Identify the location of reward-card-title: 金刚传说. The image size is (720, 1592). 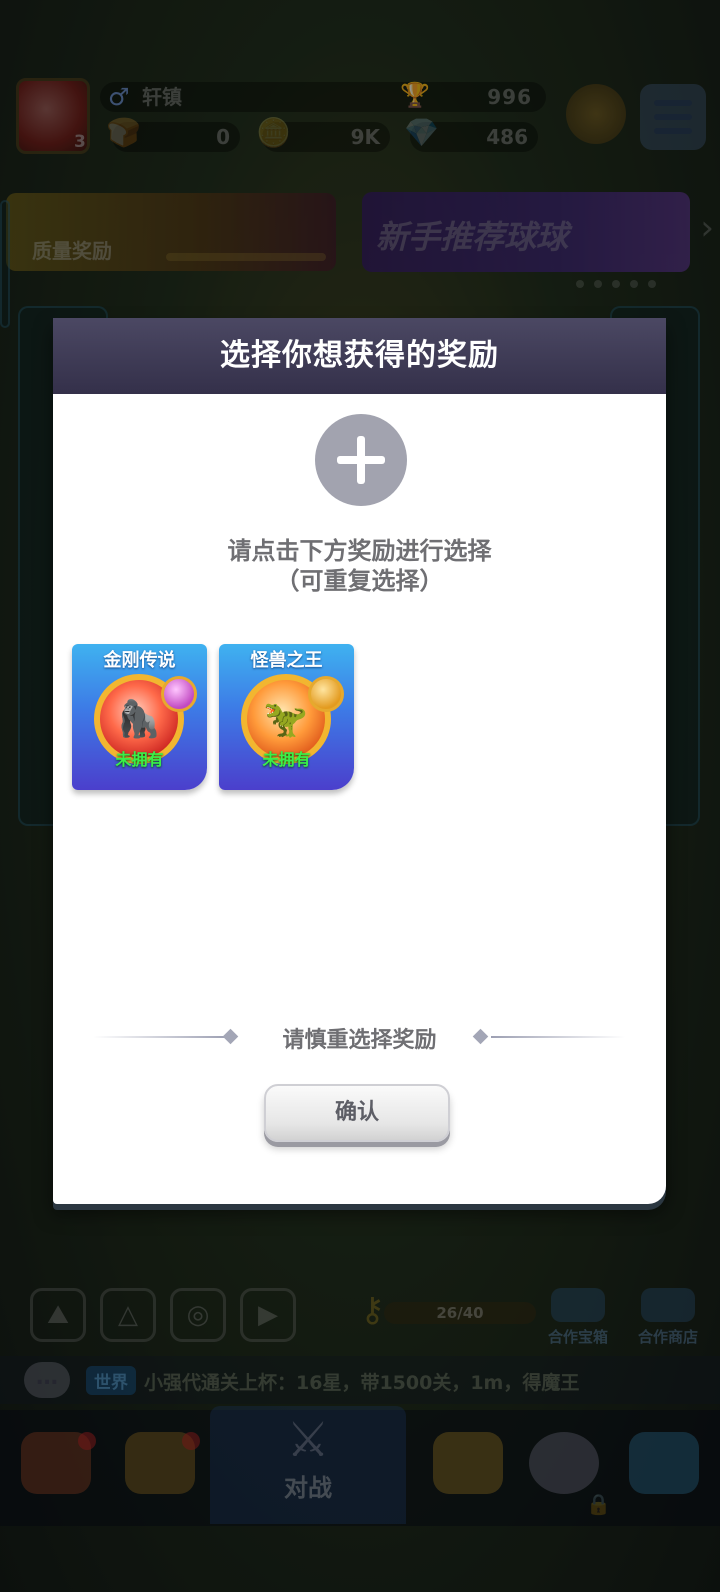
(139, 660).